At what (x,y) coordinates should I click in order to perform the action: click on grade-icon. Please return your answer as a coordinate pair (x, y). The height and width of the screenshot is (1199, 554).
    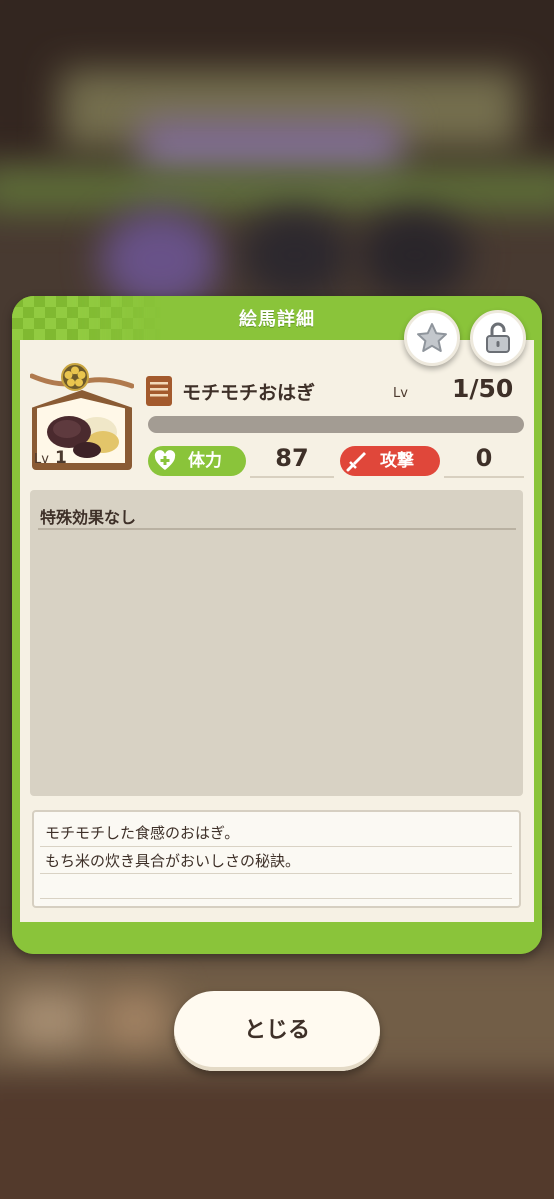
    Looking at the image, I should click on (159, 391).